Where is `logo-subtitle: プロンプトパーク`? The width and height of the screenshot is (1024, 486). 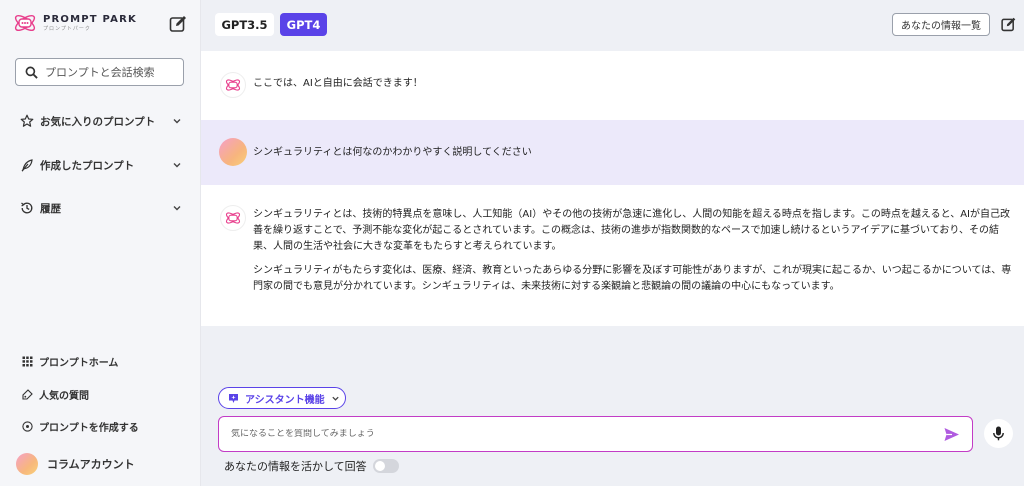 logo-subtitle: プロンプトパーク is located at coordinates (67, 28).